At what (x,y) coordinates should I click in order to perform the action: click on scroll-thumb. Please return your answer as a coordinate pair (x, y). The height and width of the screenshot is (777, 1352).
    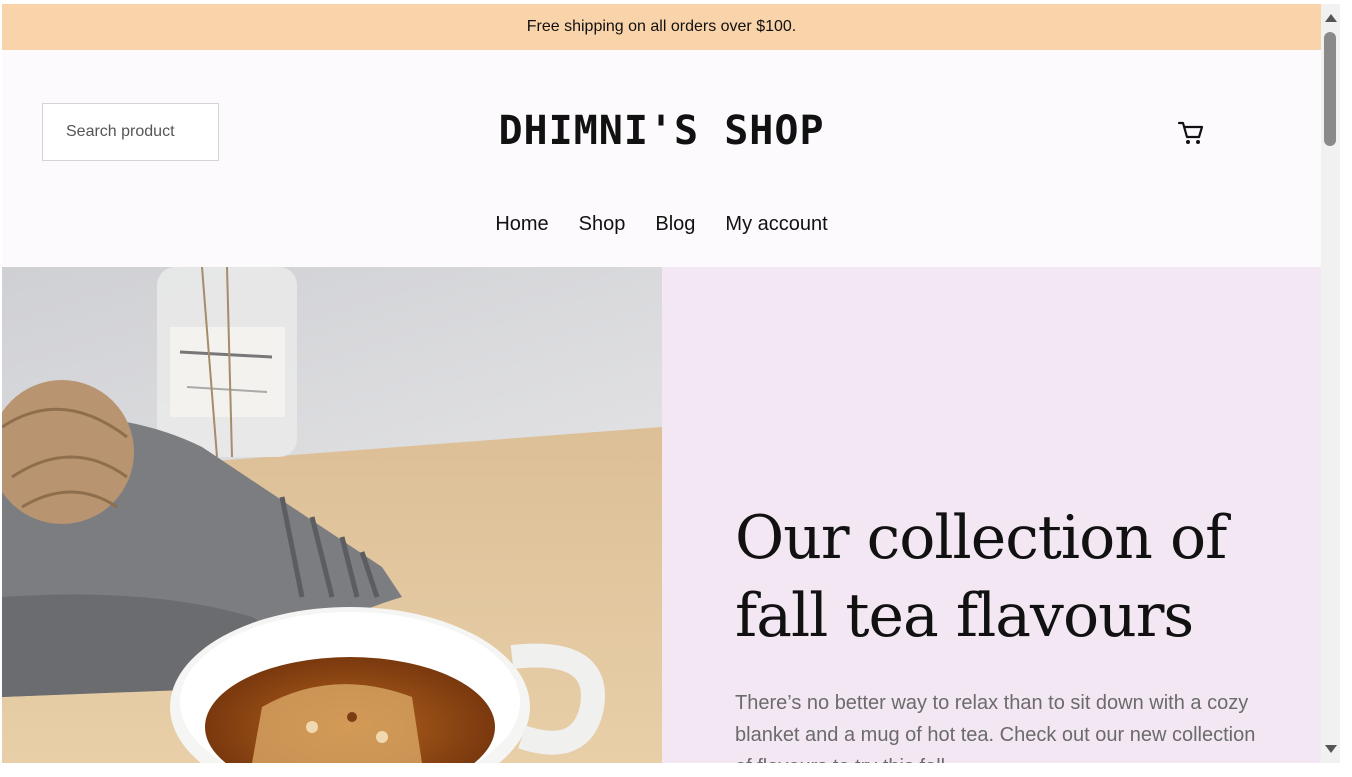
    Looking at the image, I should click on (1330, 89).